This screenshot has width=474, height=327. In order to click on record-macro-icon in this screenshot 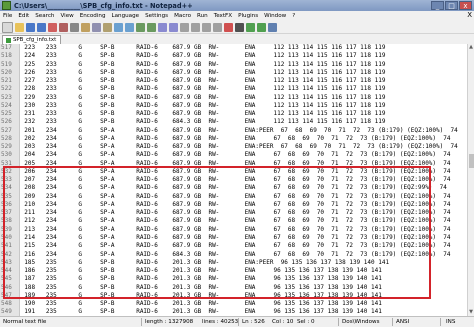, I will do `click(228, 27)`.